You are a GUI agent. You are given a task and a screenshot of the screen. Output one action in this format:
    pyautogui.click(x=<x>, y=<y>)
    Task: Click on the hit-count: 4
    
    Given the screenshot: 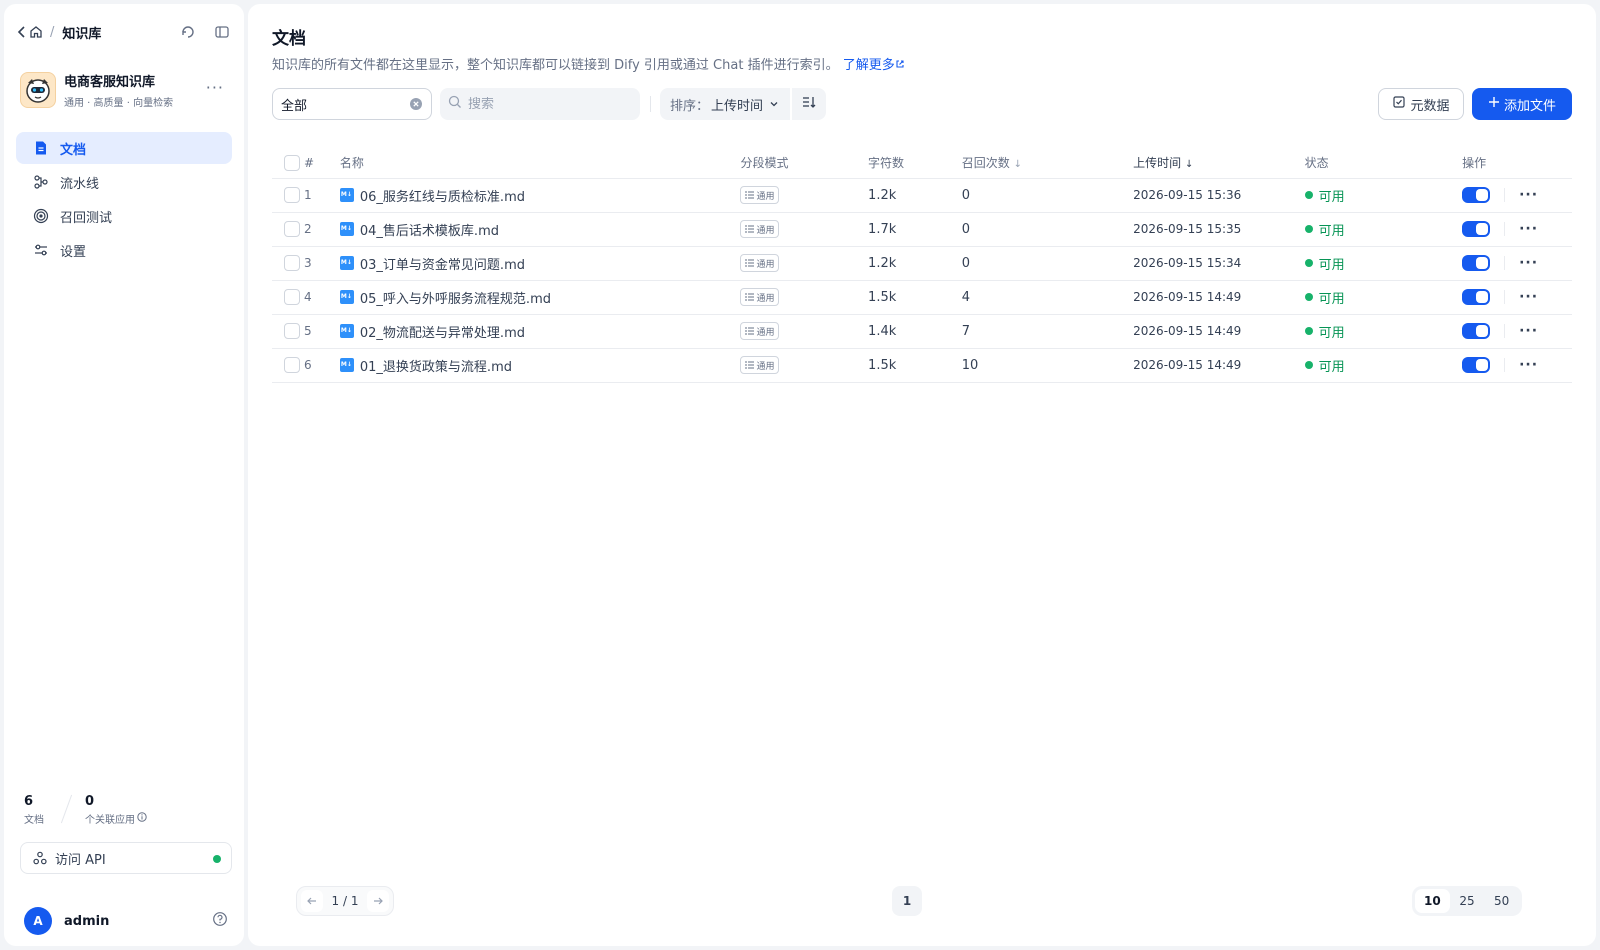 What is the action you would take?
    pyautogui.click(x=1047, y=297)
    